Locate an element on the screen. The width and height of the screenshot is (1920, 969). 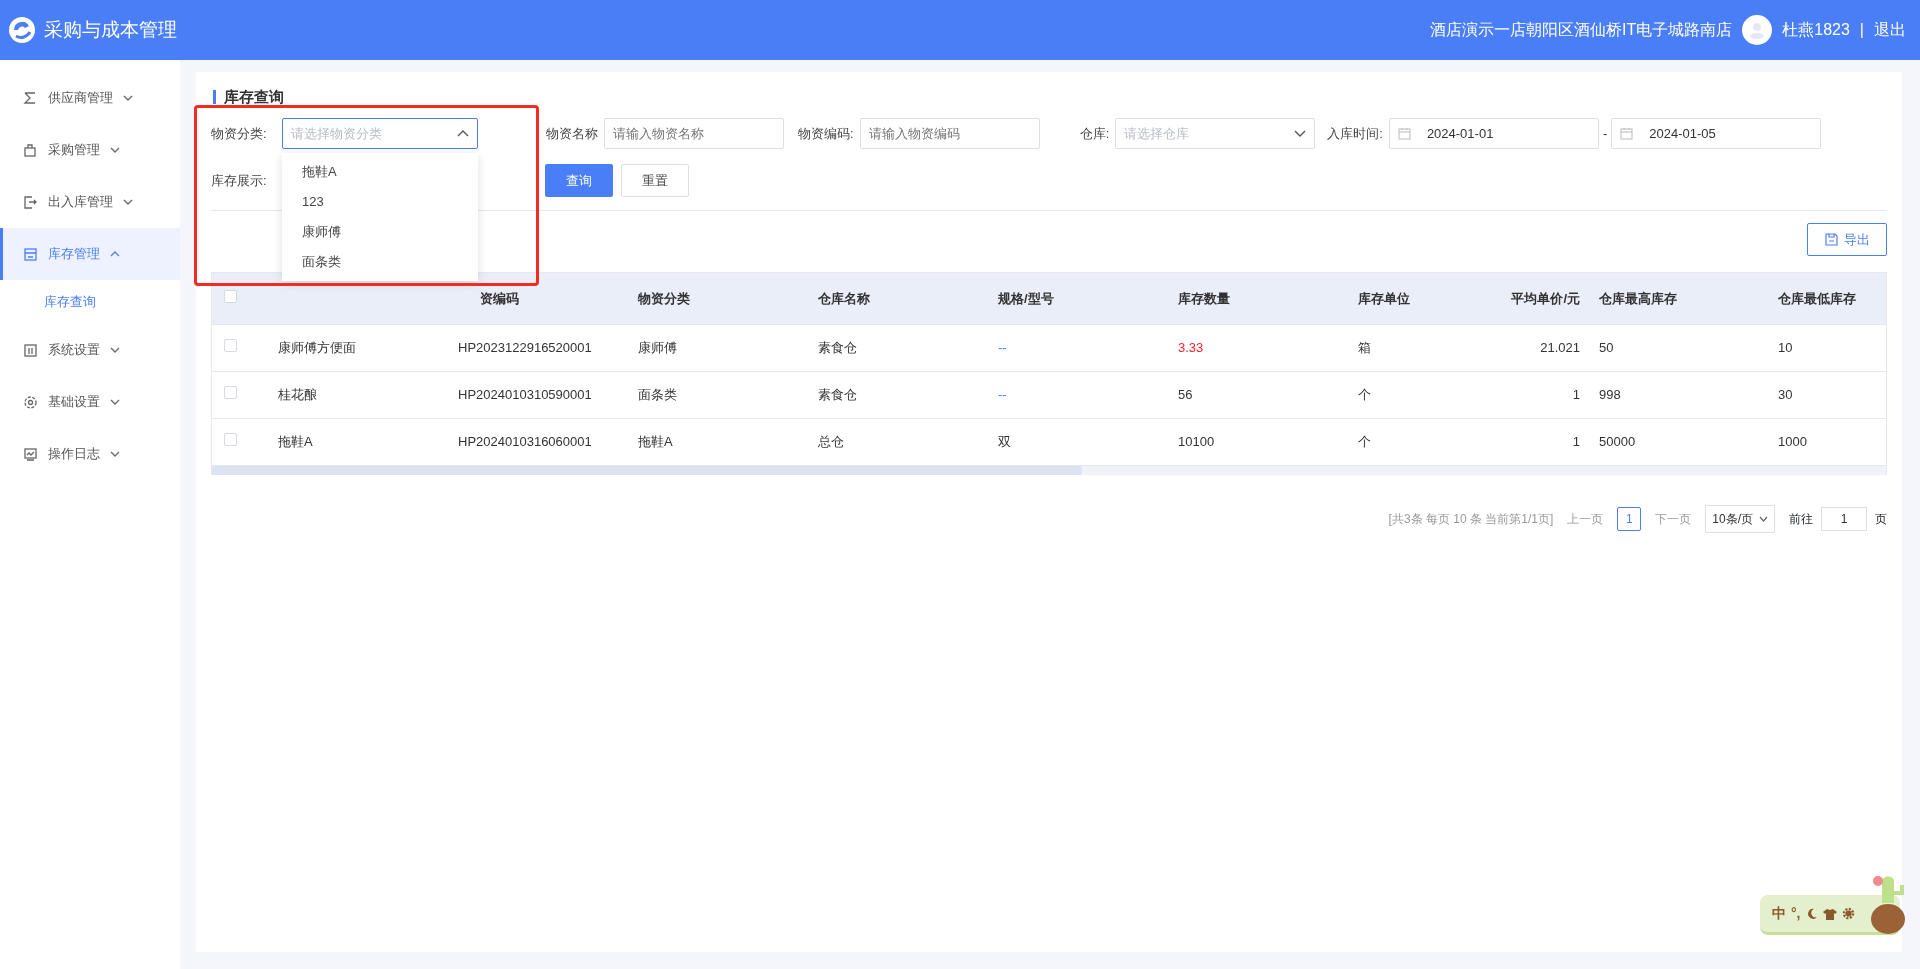
panel-icon is located at coordinates (30, 350).